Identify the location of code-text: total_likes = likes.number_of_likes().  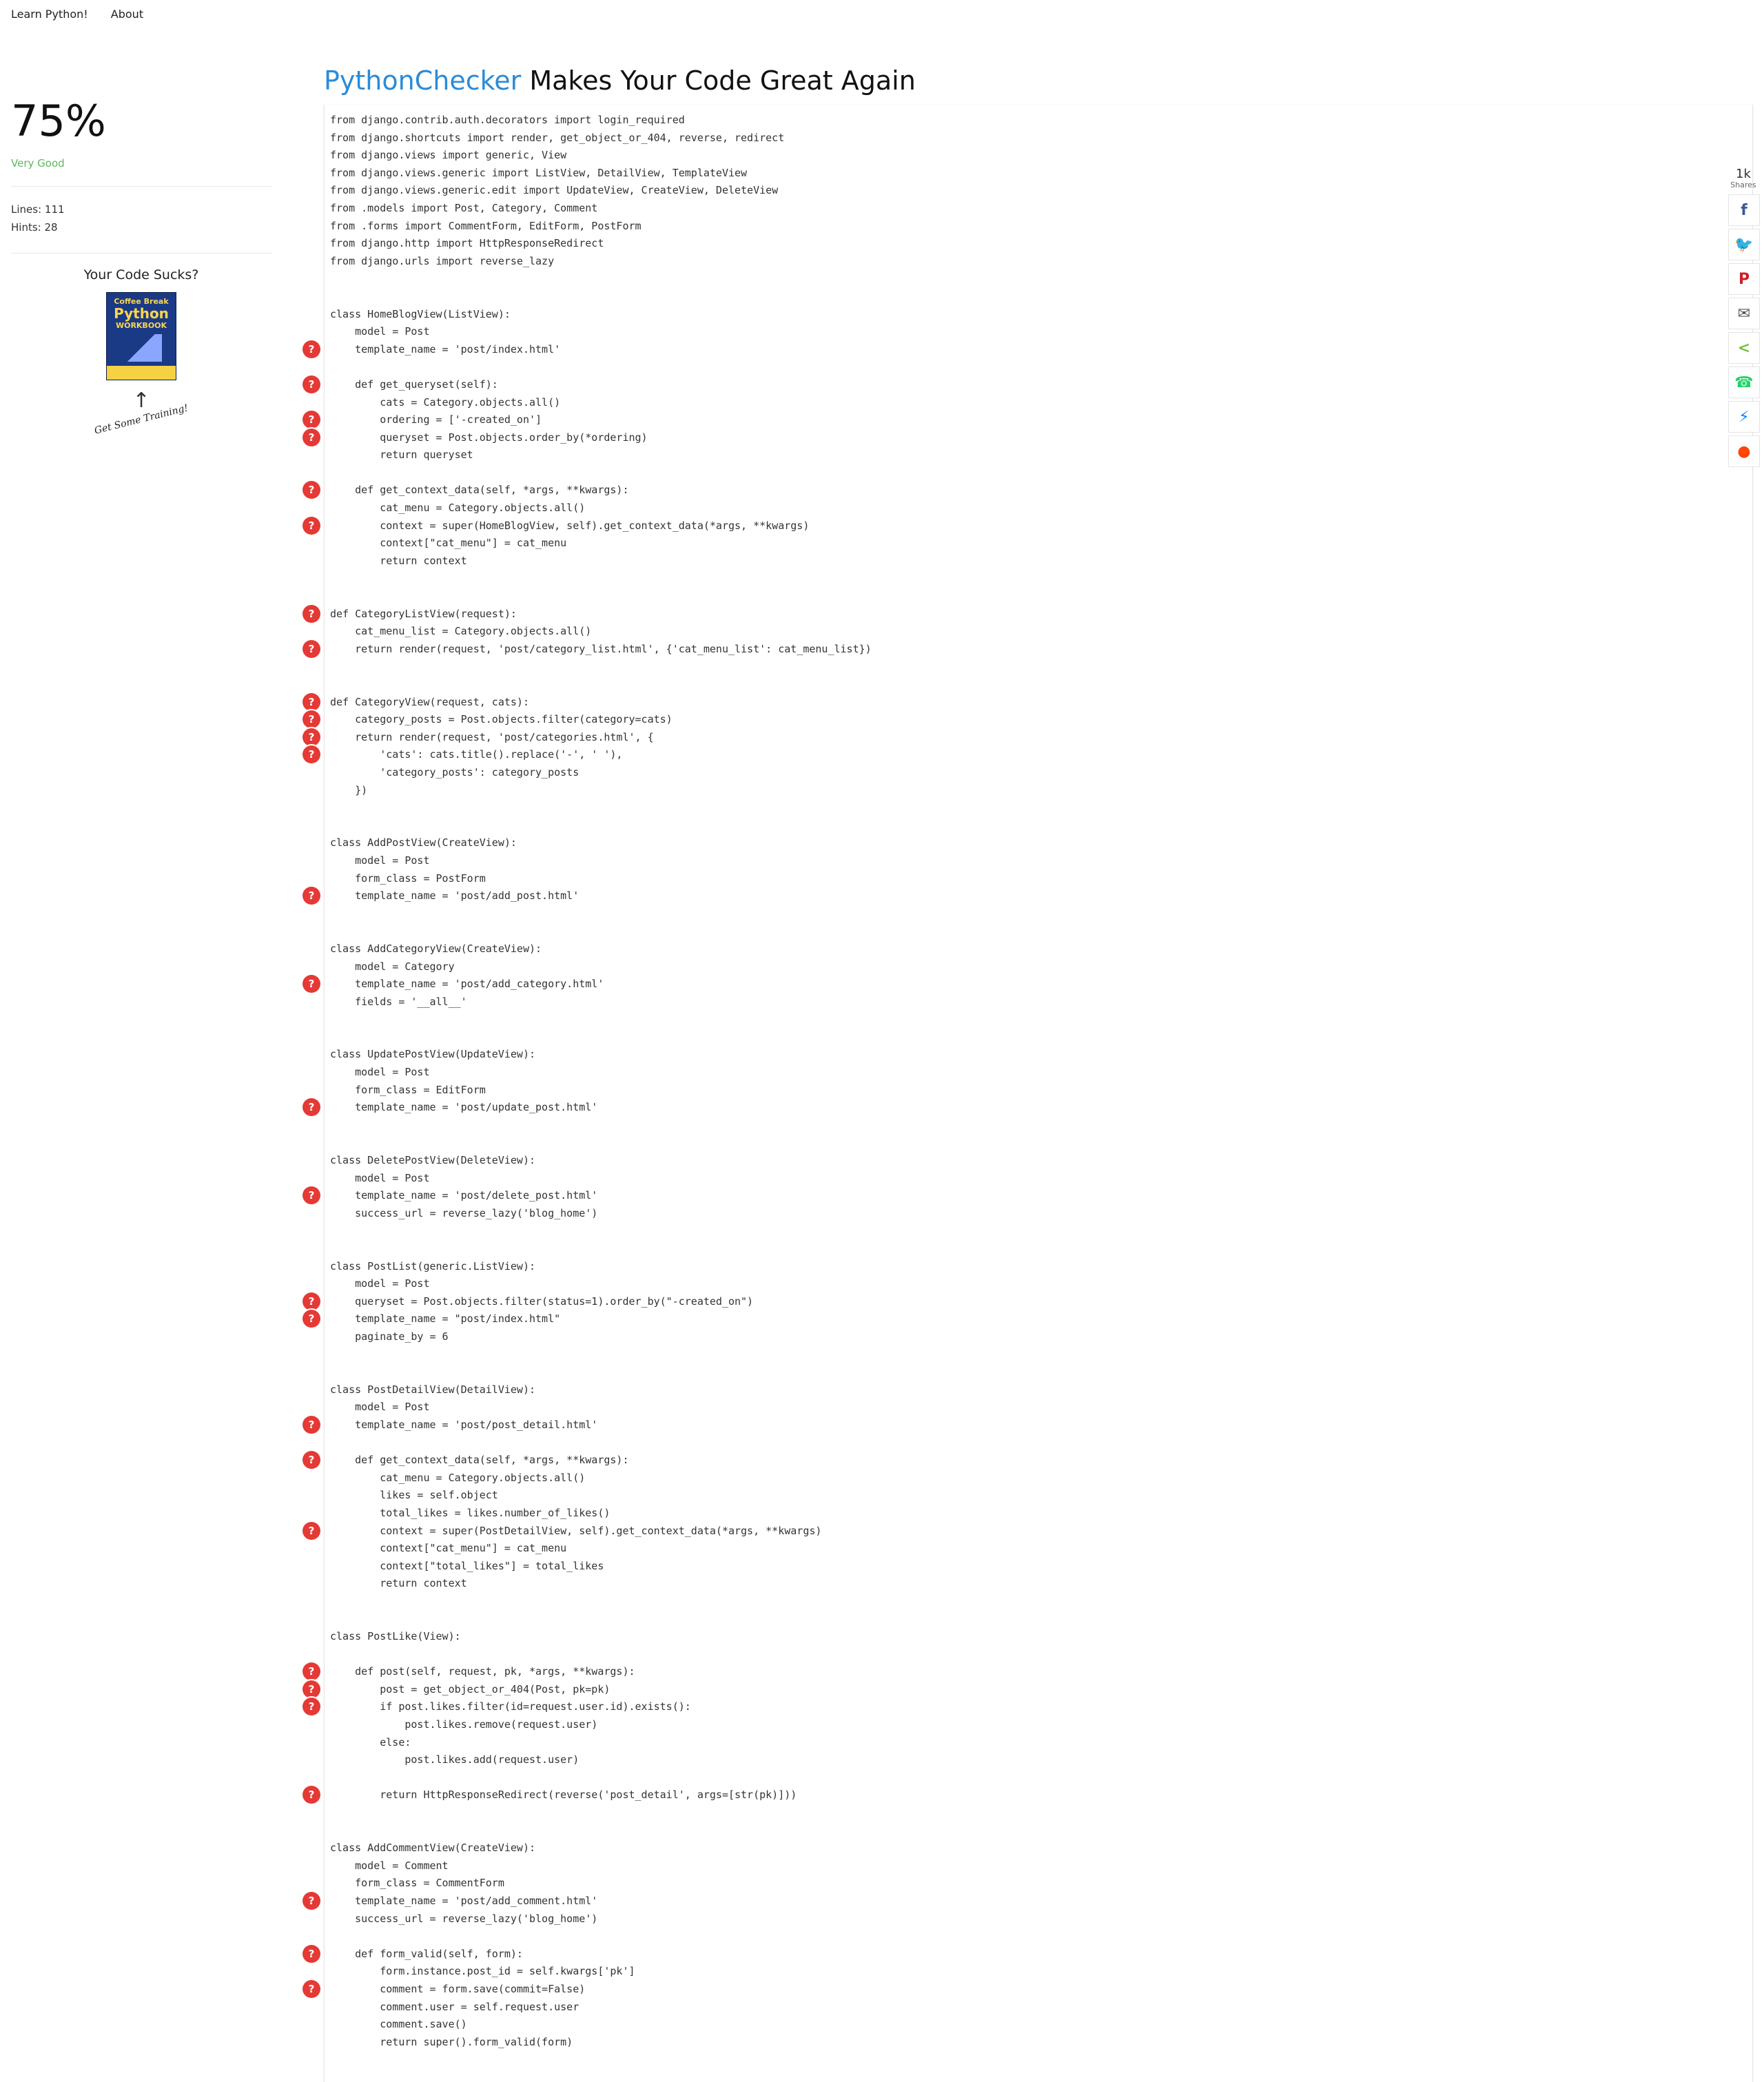
(471, 1512).